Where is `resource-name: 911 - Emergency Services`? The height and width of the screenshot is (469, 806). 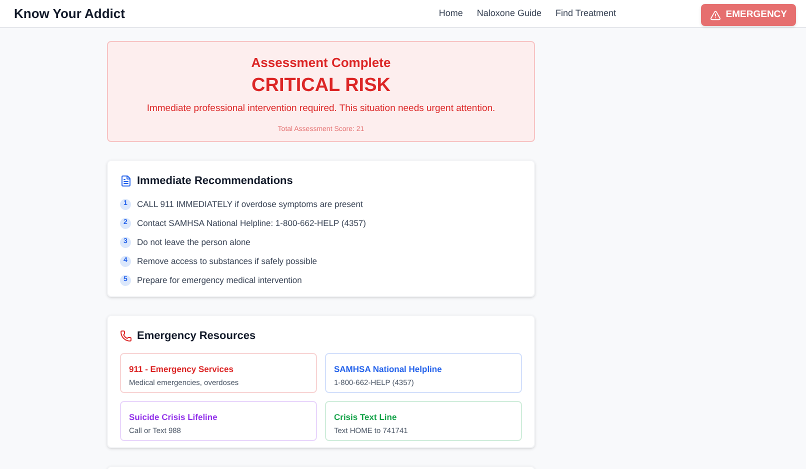 resource-name: 911 - Emergency Services is located at coordinates (181, 369).